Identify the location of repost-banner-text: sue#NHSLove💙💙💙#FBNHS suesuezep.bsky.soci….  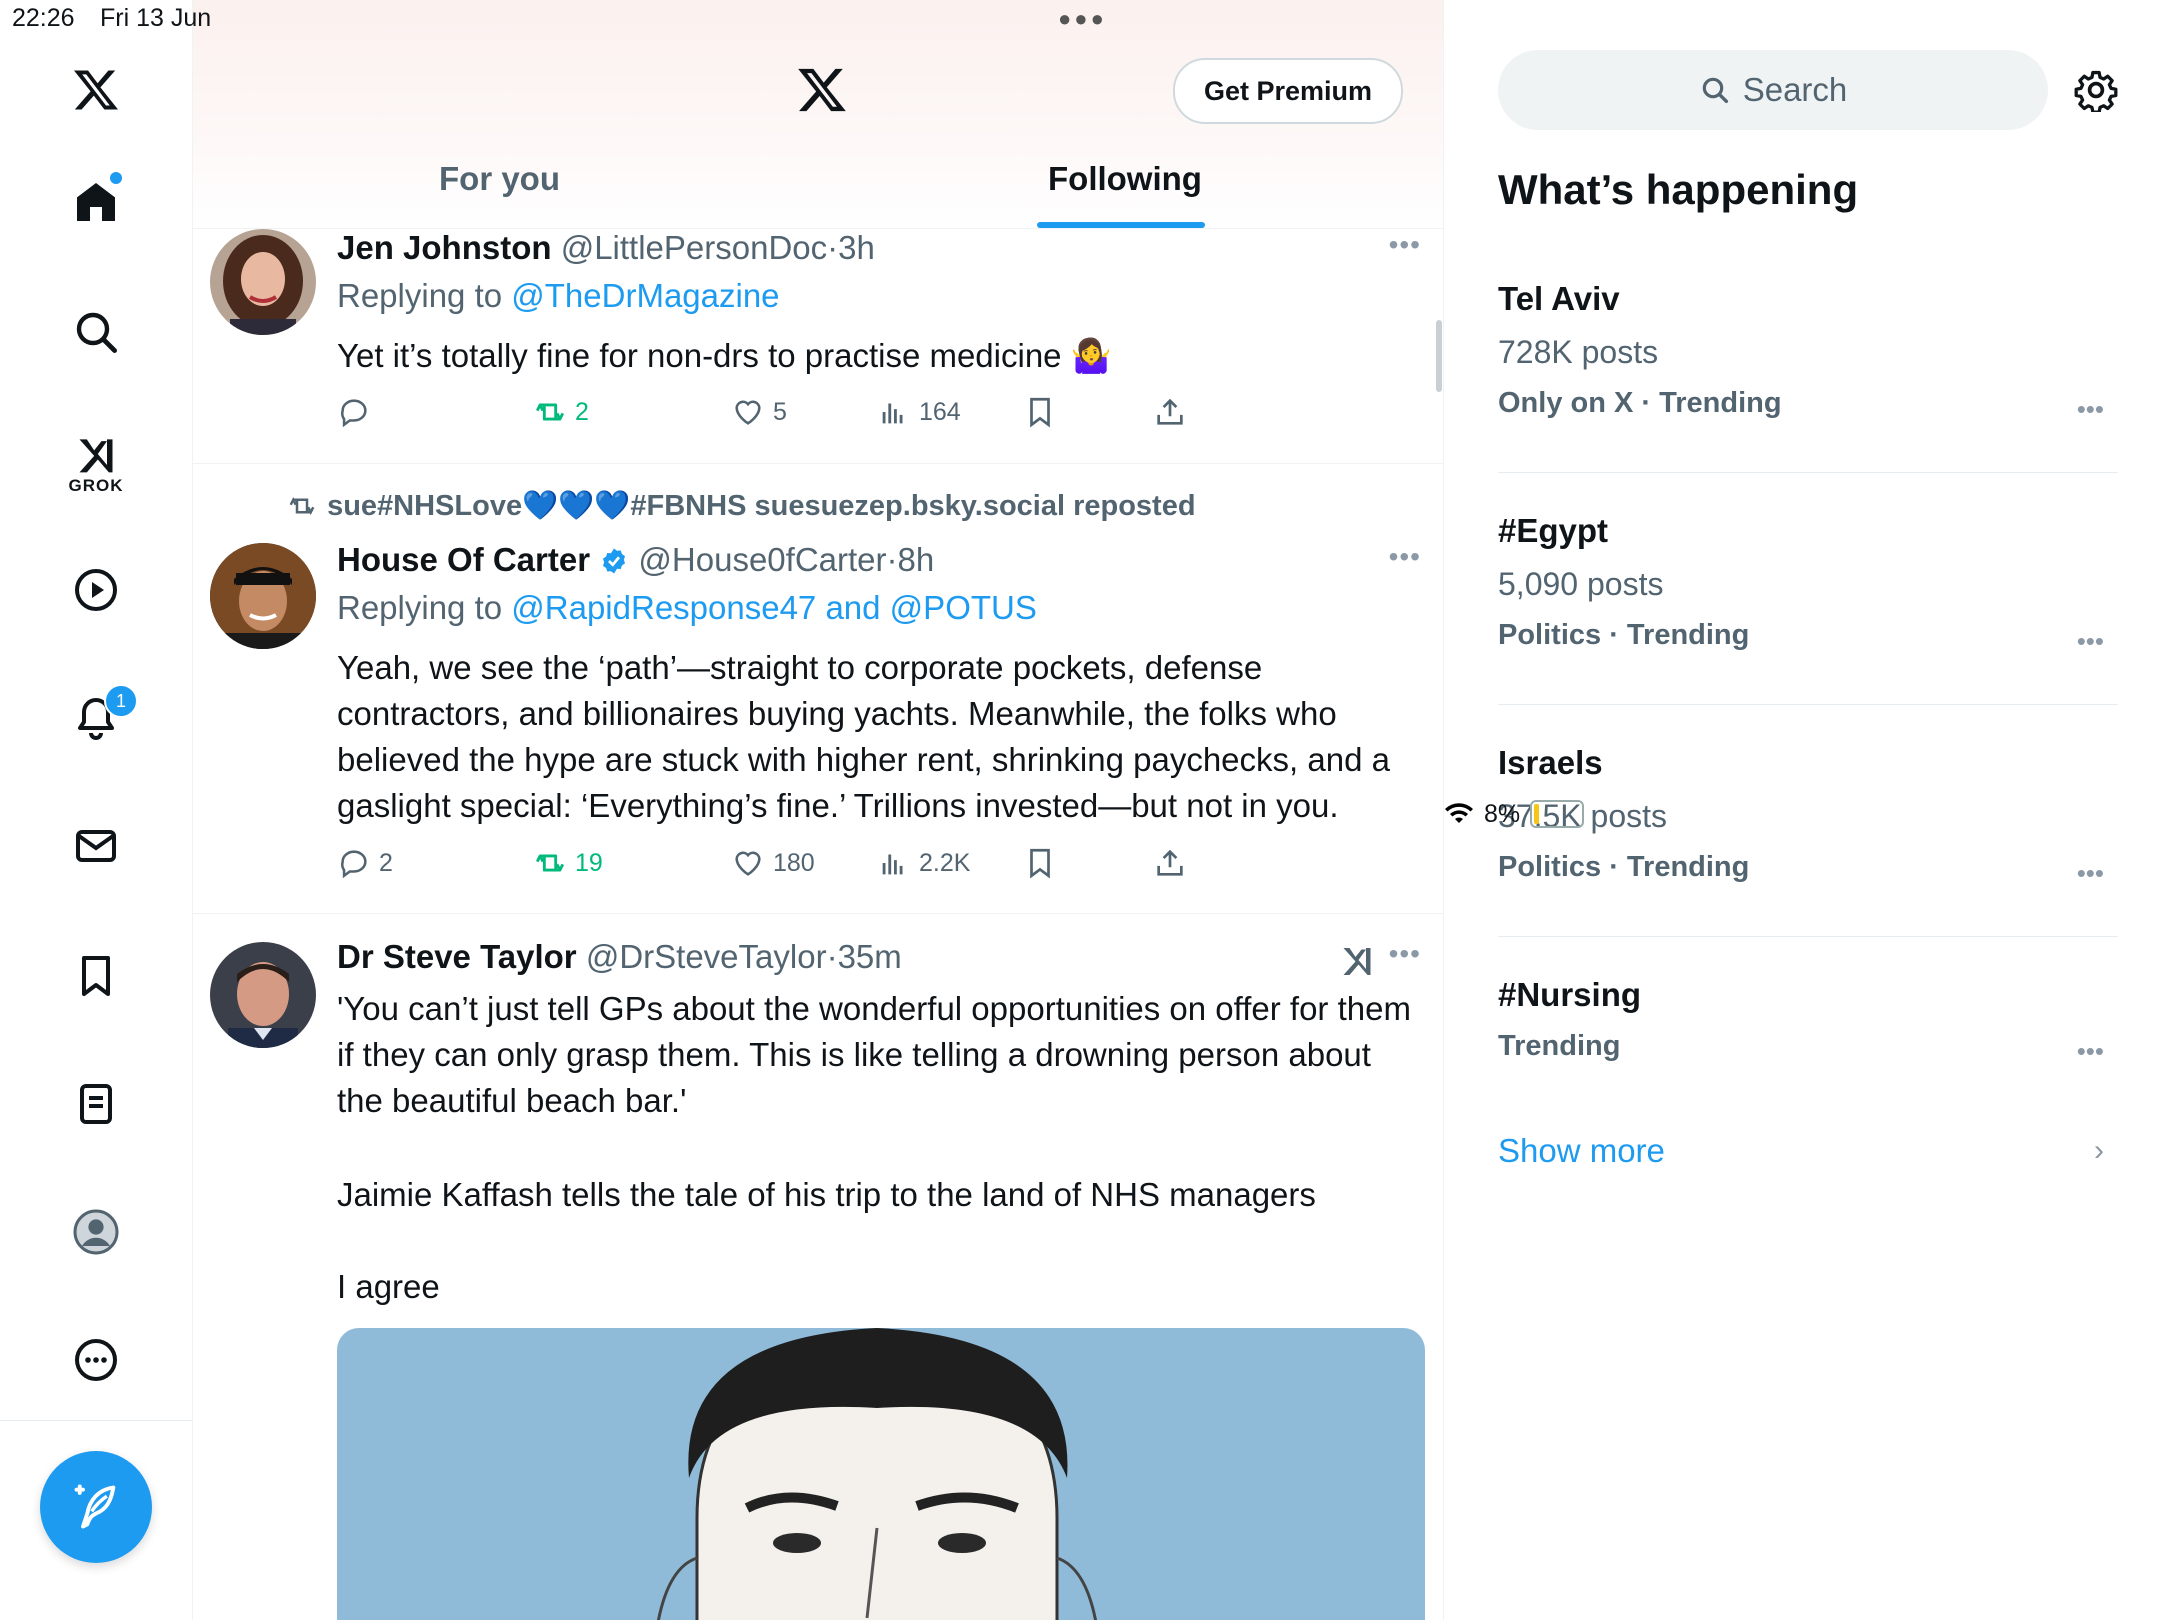
(761, 506).